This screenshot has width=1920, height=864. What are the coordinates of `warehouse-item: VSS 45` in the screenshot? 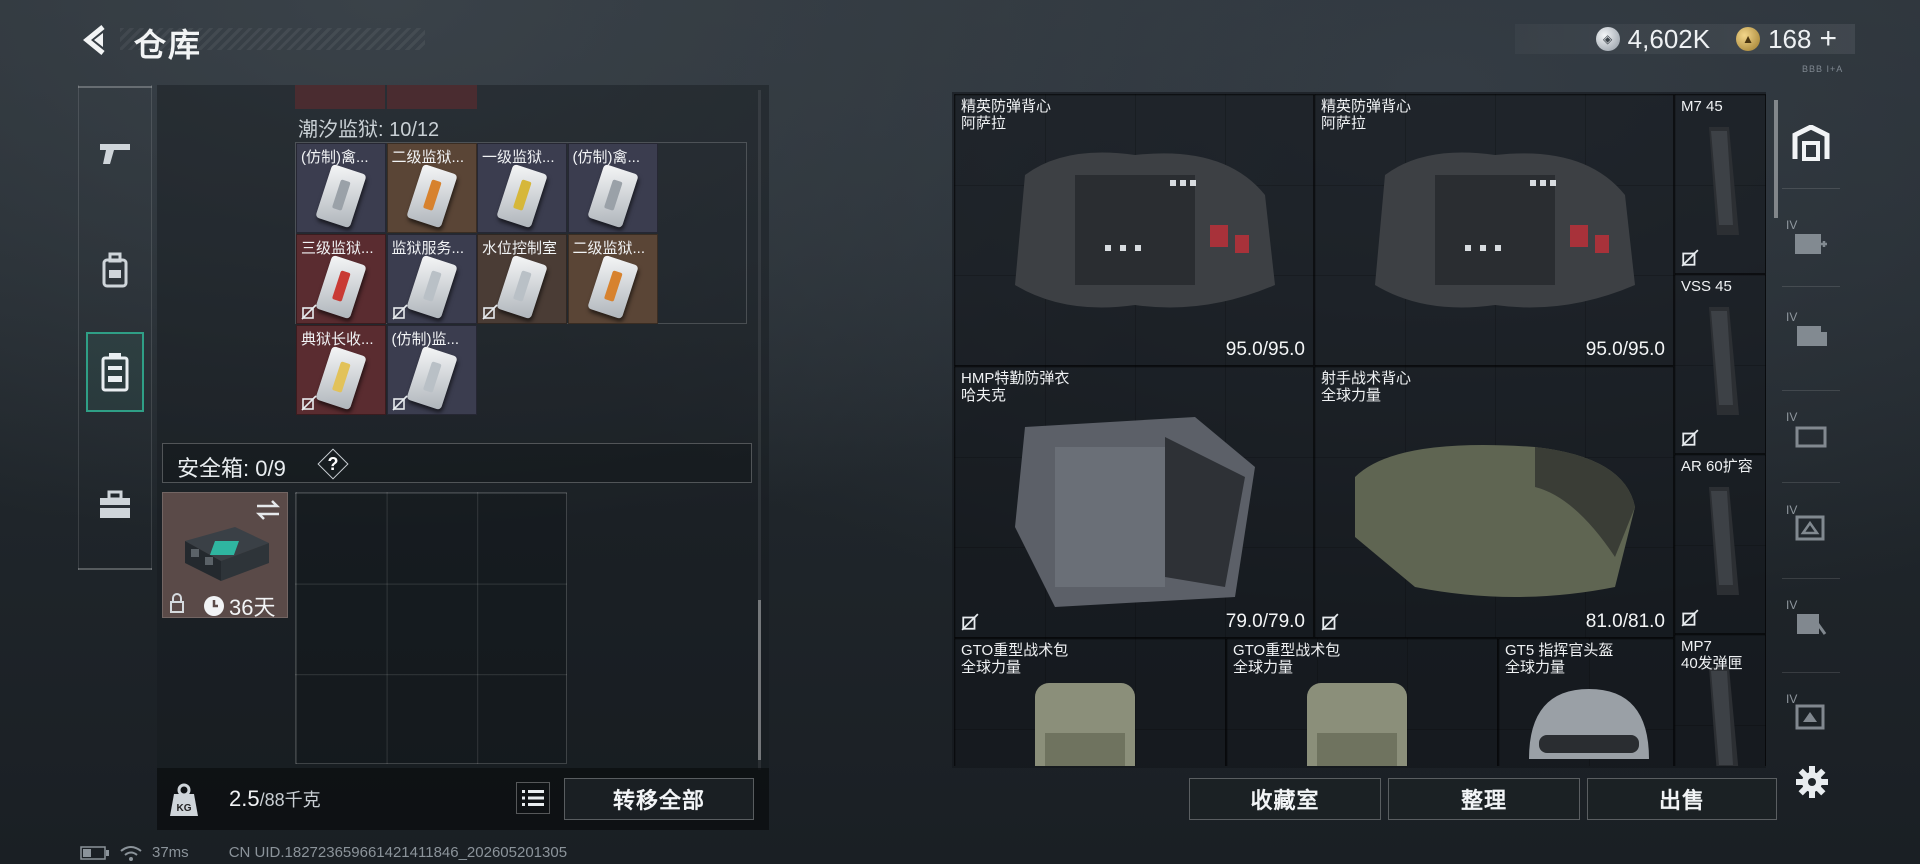 It's located at (1720, 364).